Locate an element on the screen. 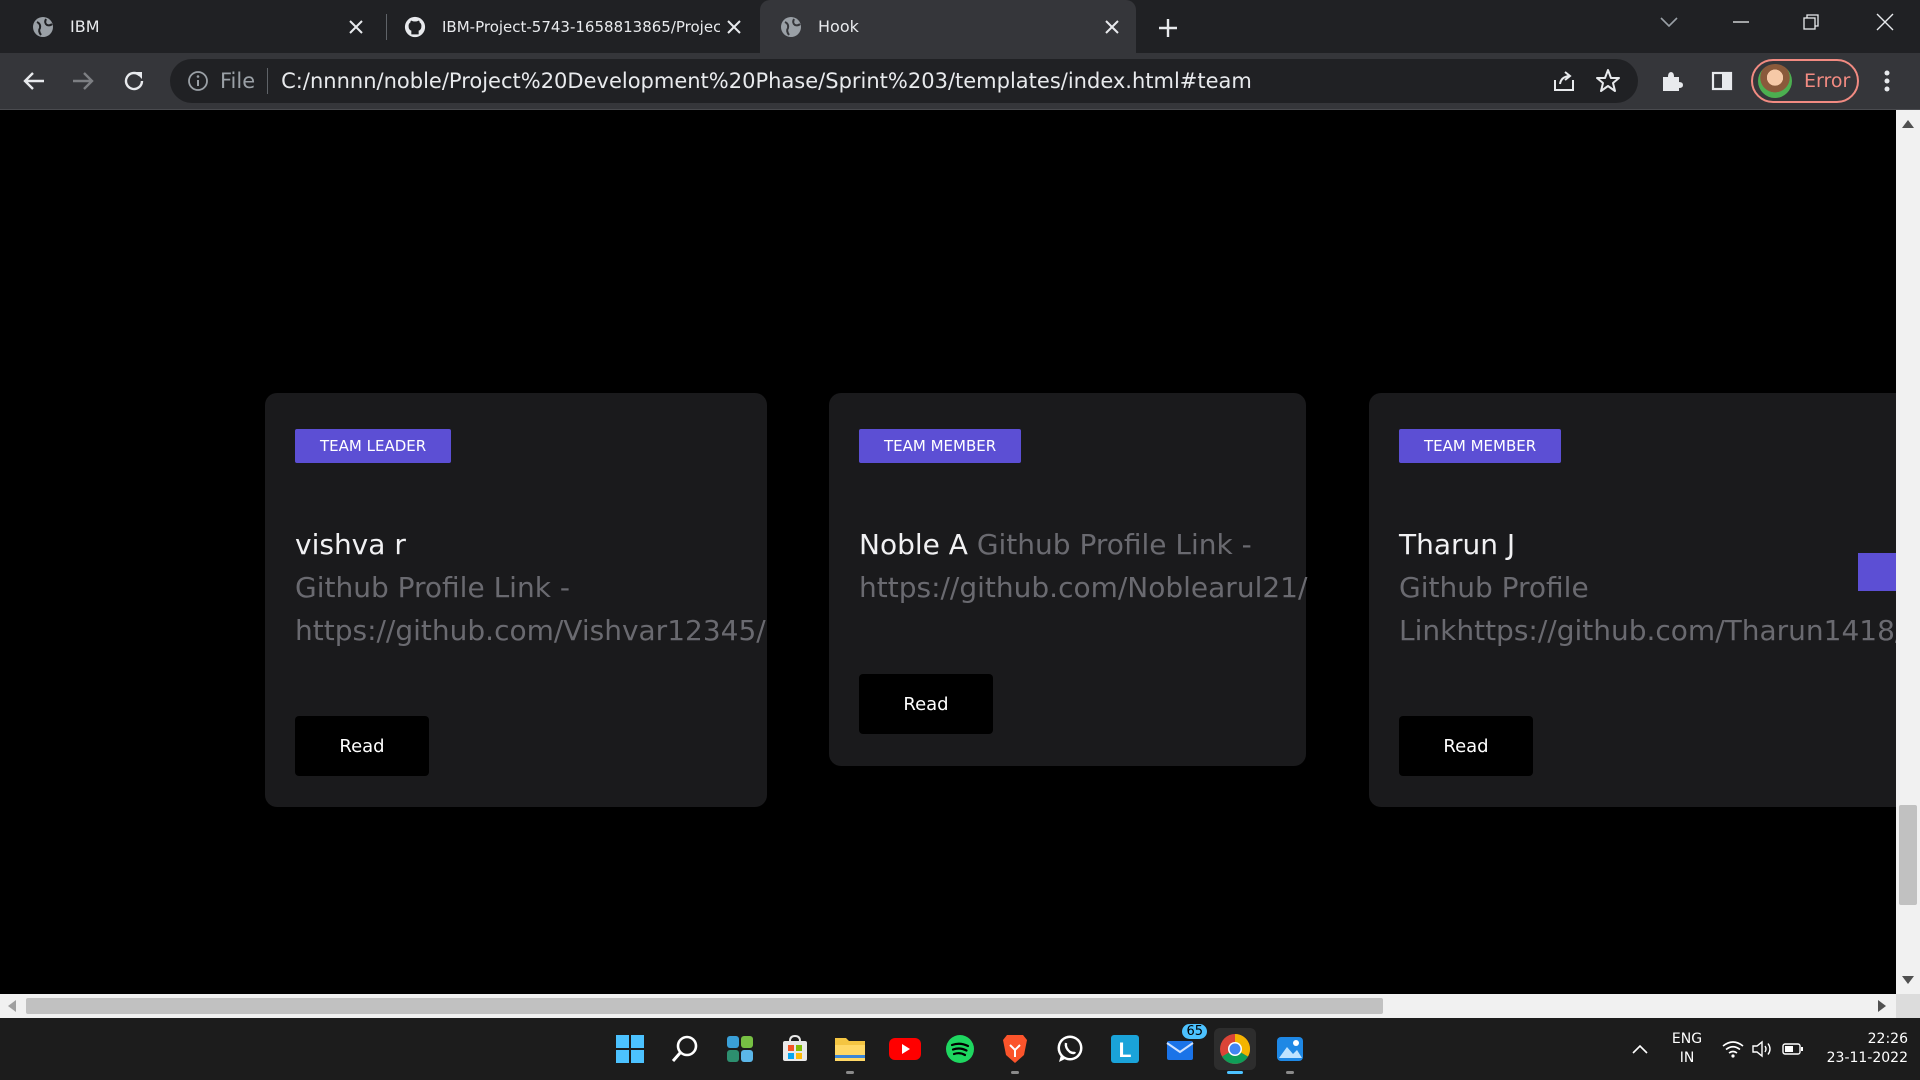  member-name: Tharun J is located at coordinates (1457, 544).